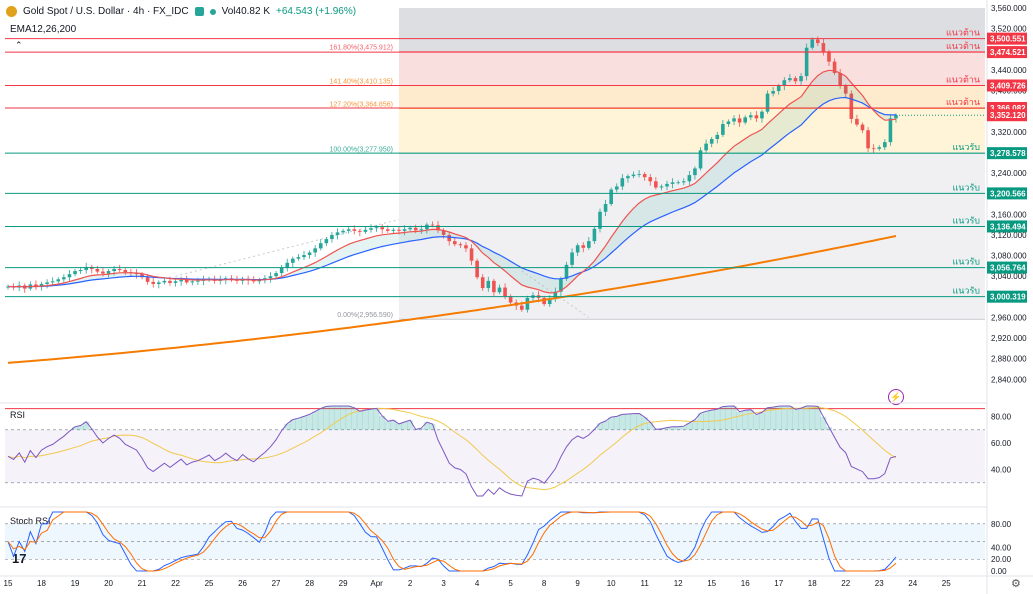 The image size is (1033, 594). What do you see at coordinates (999, 571) in the screenshot?
I see `stoch-tick-label: 0.00` at bounding box center [999, 571].